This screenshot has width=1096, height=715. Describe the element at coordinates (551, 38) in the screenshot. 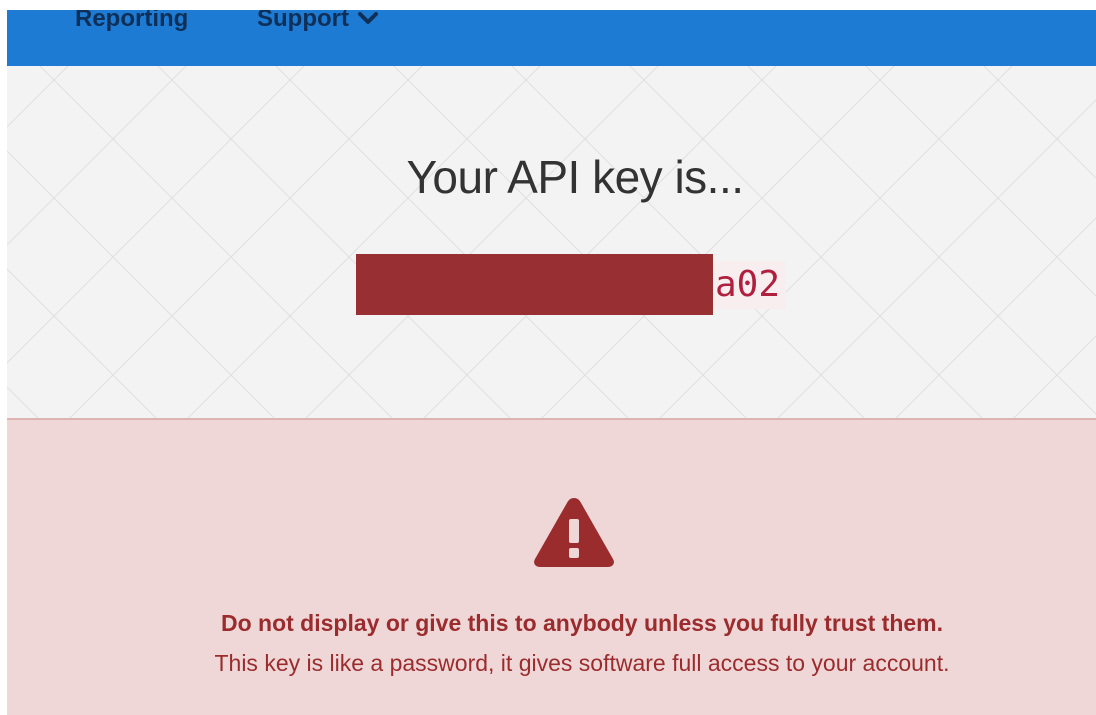

I see `top-navbar: Reporting Support` at that location.